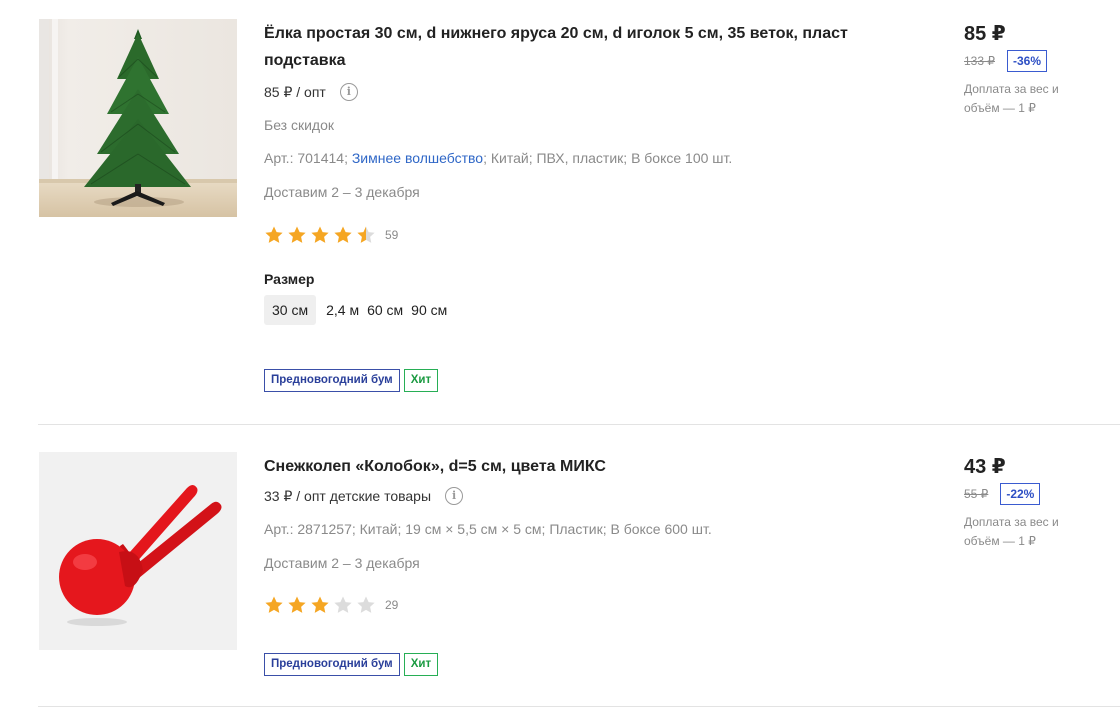 Image resolution: width=1120 pixels, height=708 pixels. I want to click on discount-note: Без скидок, so click(299, 125).